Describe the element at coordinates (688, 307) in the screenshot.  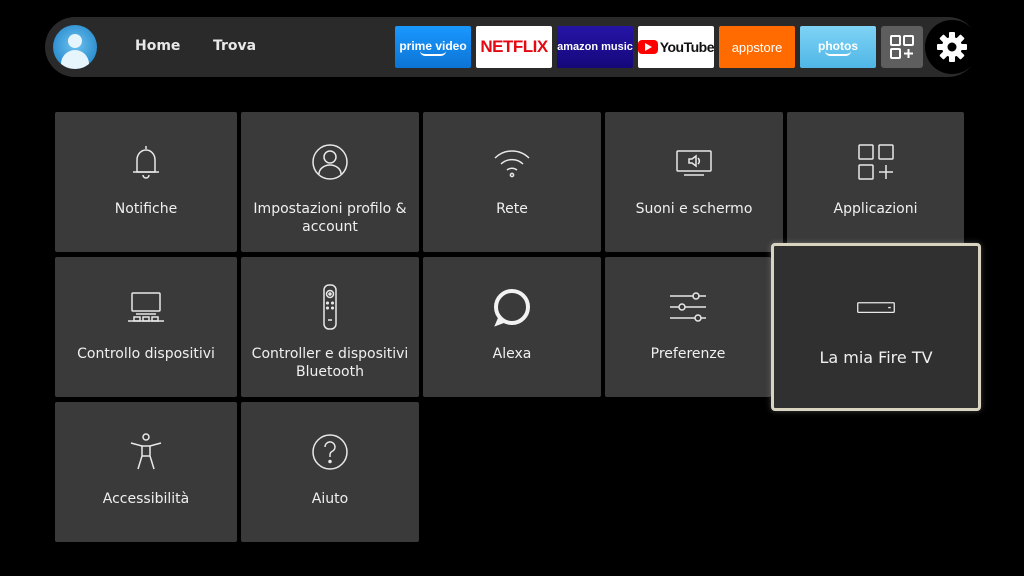
I see `sliders-icon` at that location.